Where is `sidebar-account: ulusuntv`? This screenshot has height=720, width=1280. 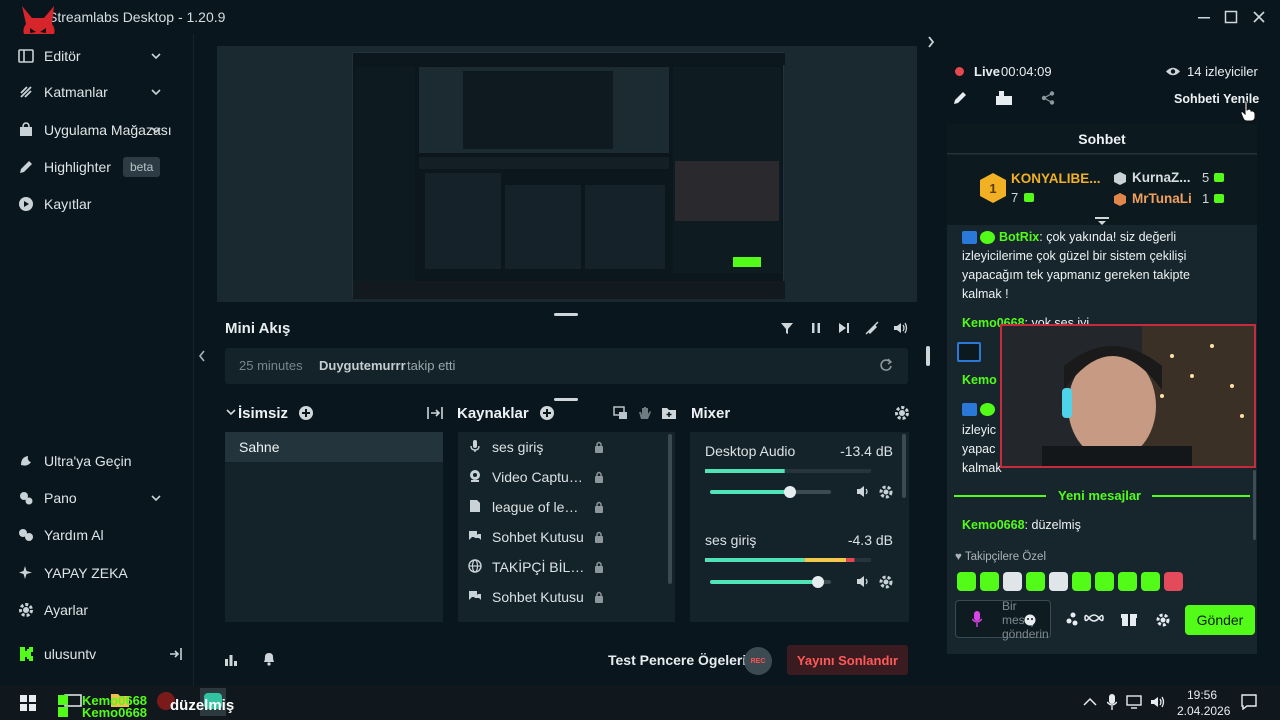 sidebar-account: ulusuntv is located at coordinates (100, 654).